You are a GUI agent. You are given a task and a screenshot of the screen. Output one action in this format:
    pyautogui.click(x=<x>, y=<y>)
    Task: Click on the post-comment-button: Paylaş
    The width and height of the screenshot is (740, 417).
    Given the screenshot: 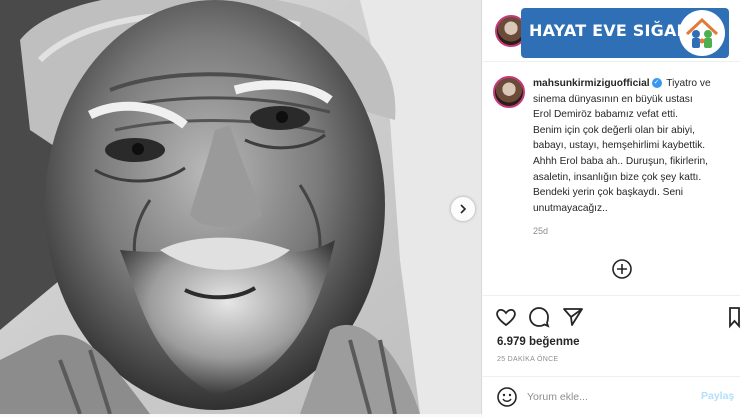 What is the action you would take?
    pyautogui.click(x=717, y=396)
    